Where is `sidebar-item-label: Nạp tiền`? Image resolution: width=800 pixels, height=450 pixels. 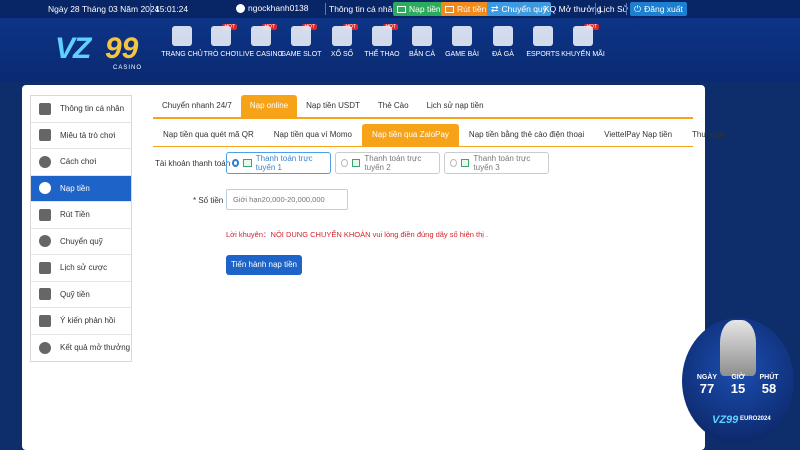
sidebar-item-label: Nạp tiền is located at coordinates (75, 188).